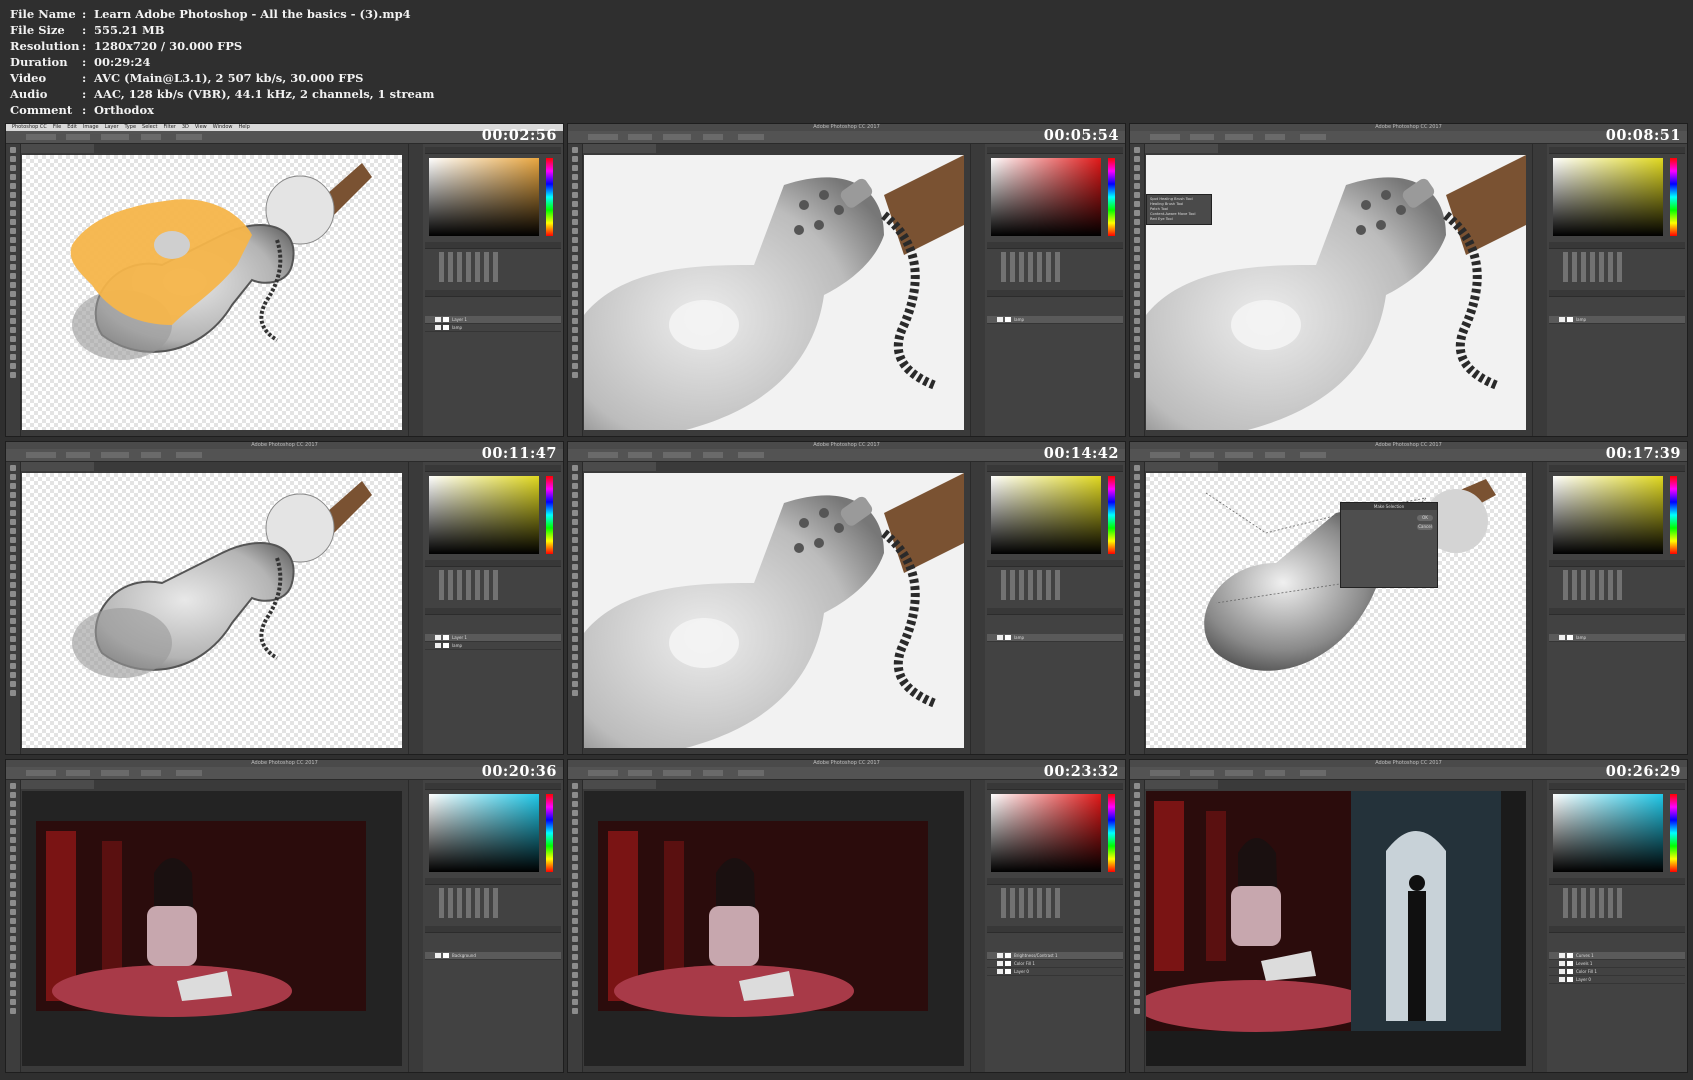 The width and height of the screenshot is (1693, 1080). What do you see at coordinates (57, 127) in the screenshot?
I see `menu-item: File` at bounding box center [57, 127].